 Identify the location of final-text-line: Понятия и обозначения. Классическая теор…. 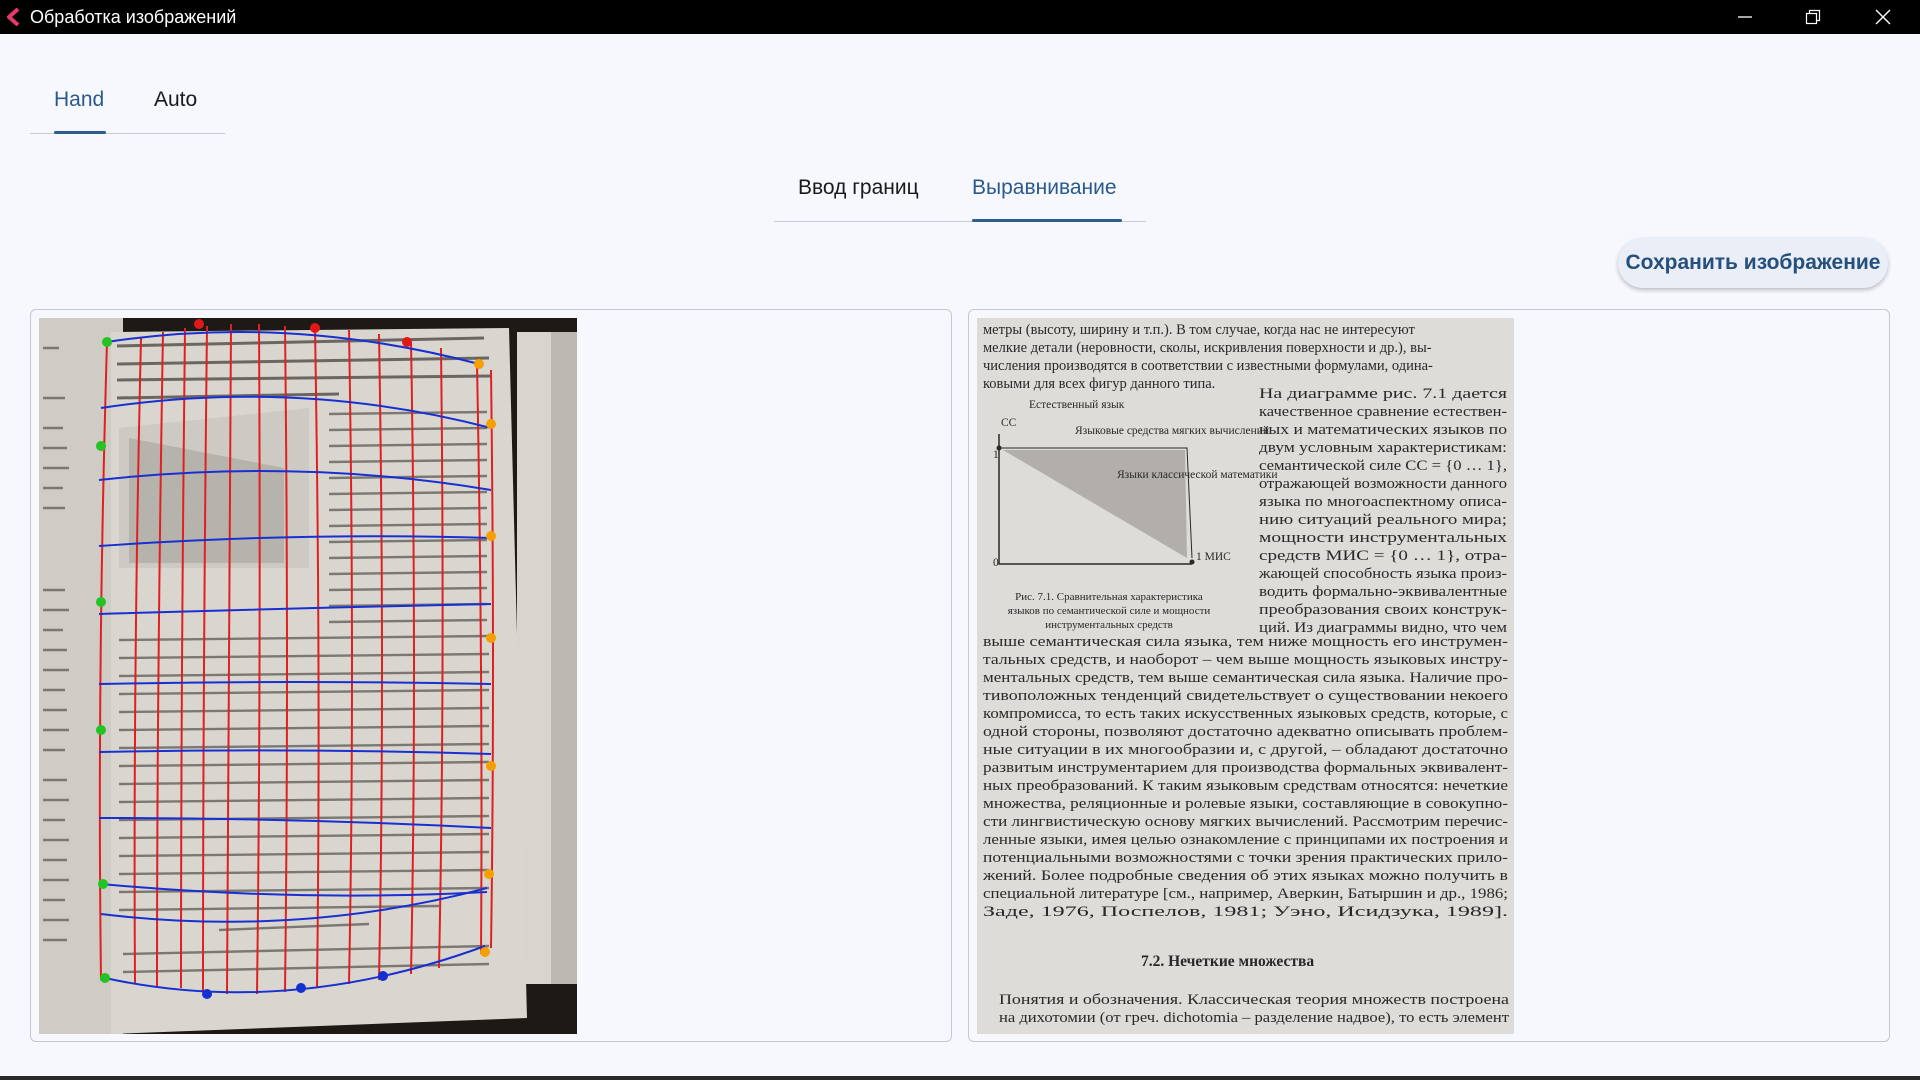
(1254, 1000).